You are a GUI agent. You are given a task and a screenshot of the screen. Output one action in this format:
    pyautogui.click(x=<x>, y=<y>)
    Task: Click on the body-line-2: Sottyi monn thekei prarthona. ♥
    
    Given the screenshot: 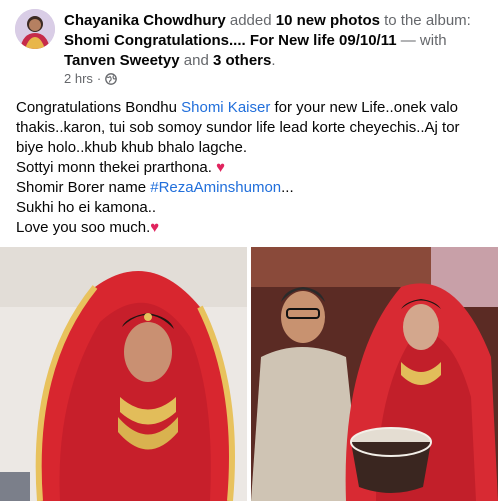 What is the action you would take?
    pyautogui.click(x=251, y=168)
    